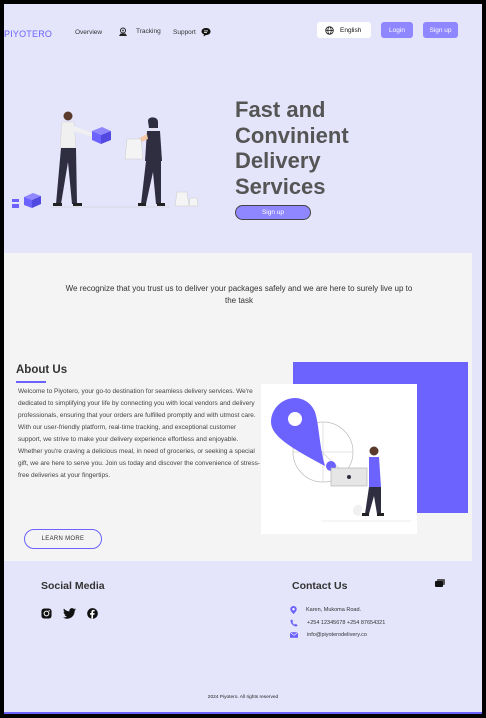 The image size is (486, 718). I want to click on delivery-illustration, so click(341, 460).